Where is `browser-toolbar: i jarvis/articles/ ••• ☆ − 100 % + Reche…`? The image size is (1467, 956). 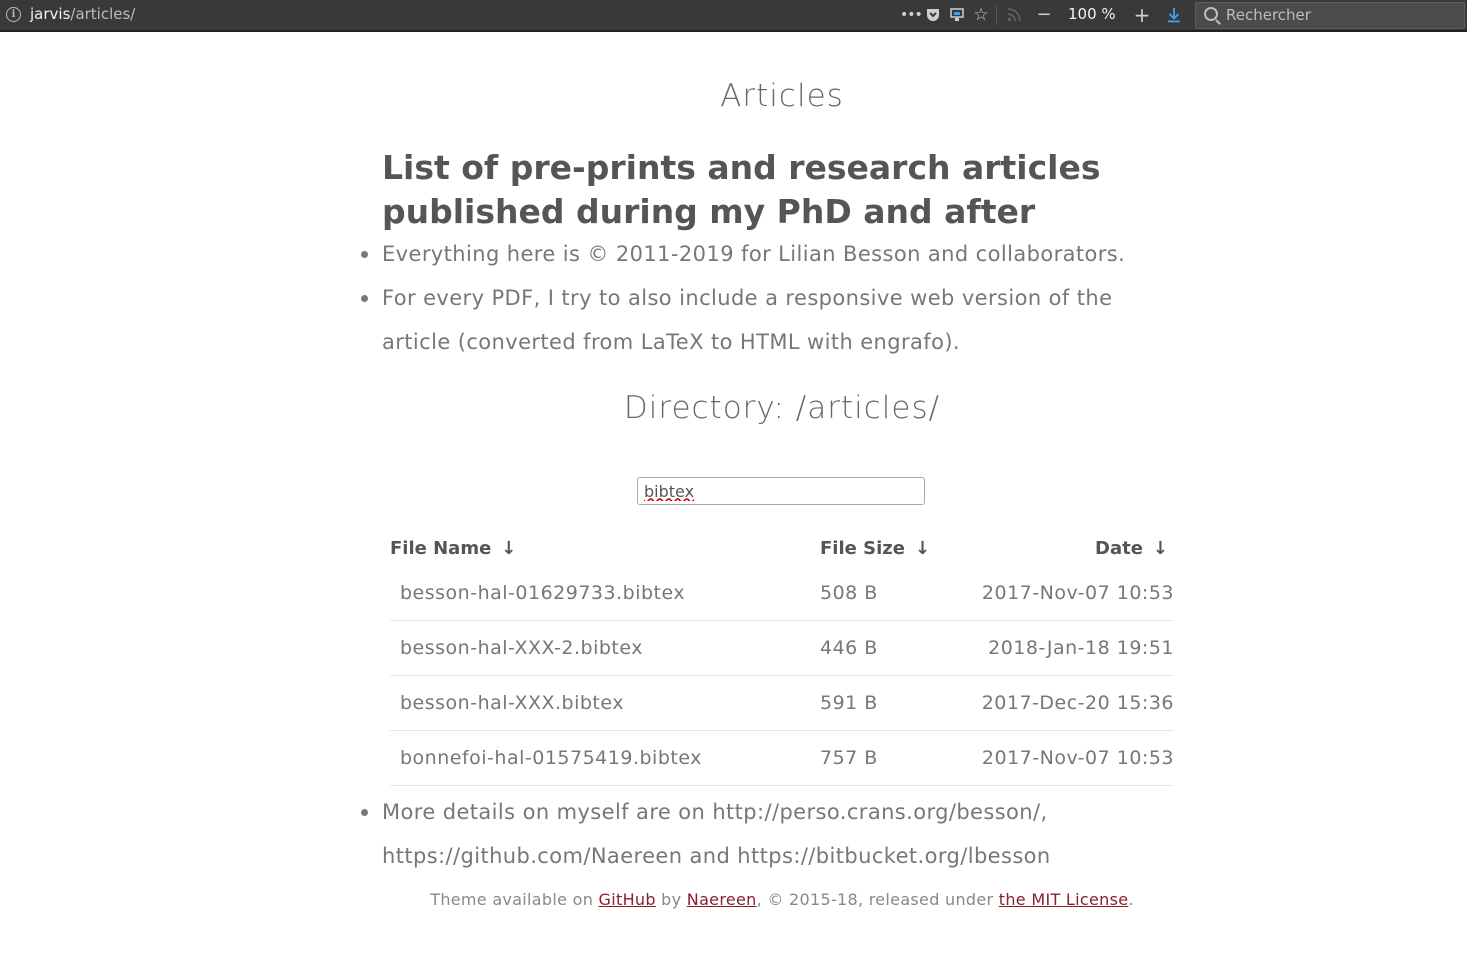
browser-toolbar: i jarvis/articles/ ••• ☆ − 100 % + Reche… is located at coordinates (733, 16).